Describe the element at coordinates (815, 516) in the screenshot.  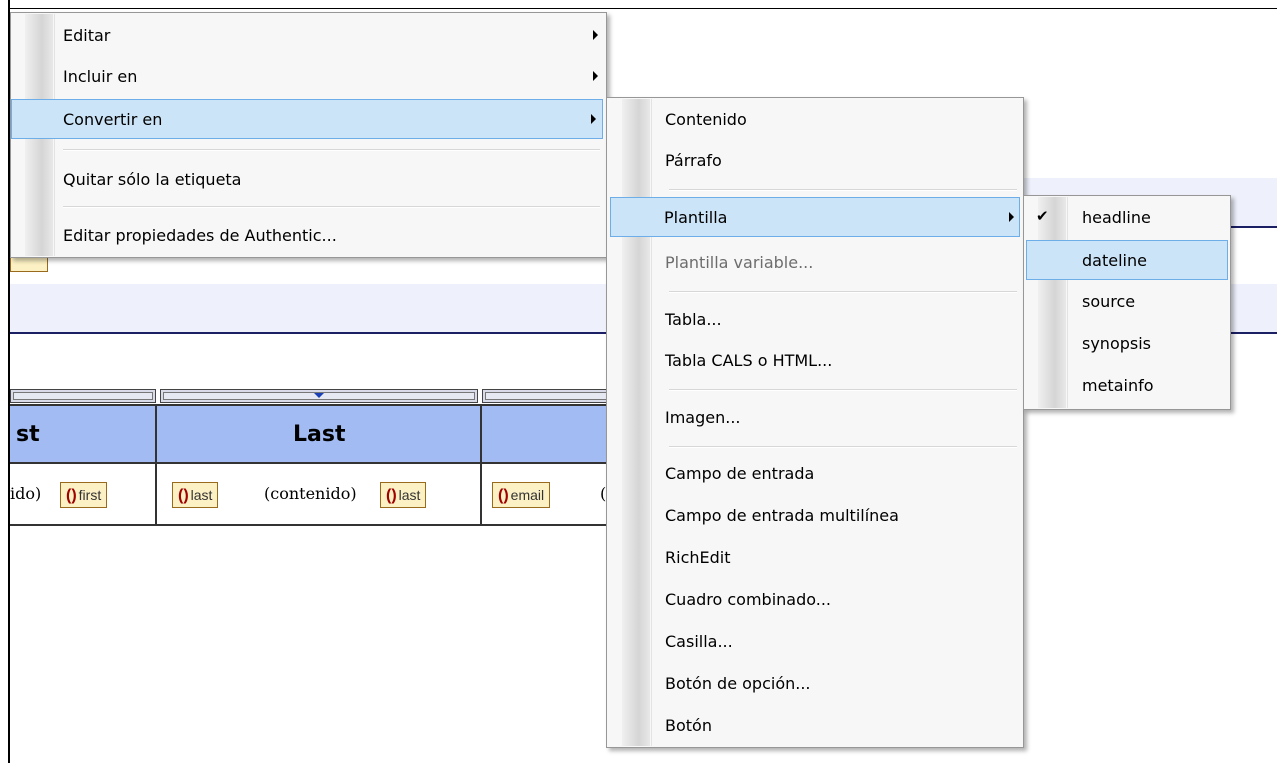
I see `menu-item-campo-multilinea: Campo de entrada multilínea` at that location.